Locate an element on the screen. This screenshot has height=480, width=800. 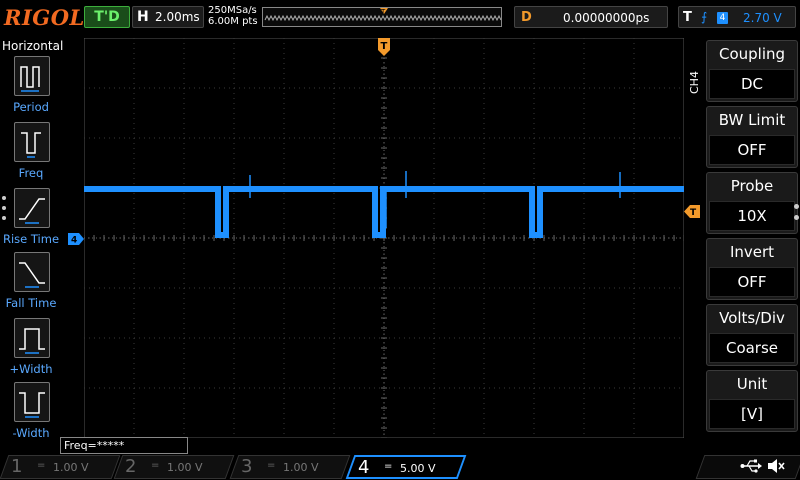
delay-box: D 0.00000000ps is located at coordinates (591, 17).